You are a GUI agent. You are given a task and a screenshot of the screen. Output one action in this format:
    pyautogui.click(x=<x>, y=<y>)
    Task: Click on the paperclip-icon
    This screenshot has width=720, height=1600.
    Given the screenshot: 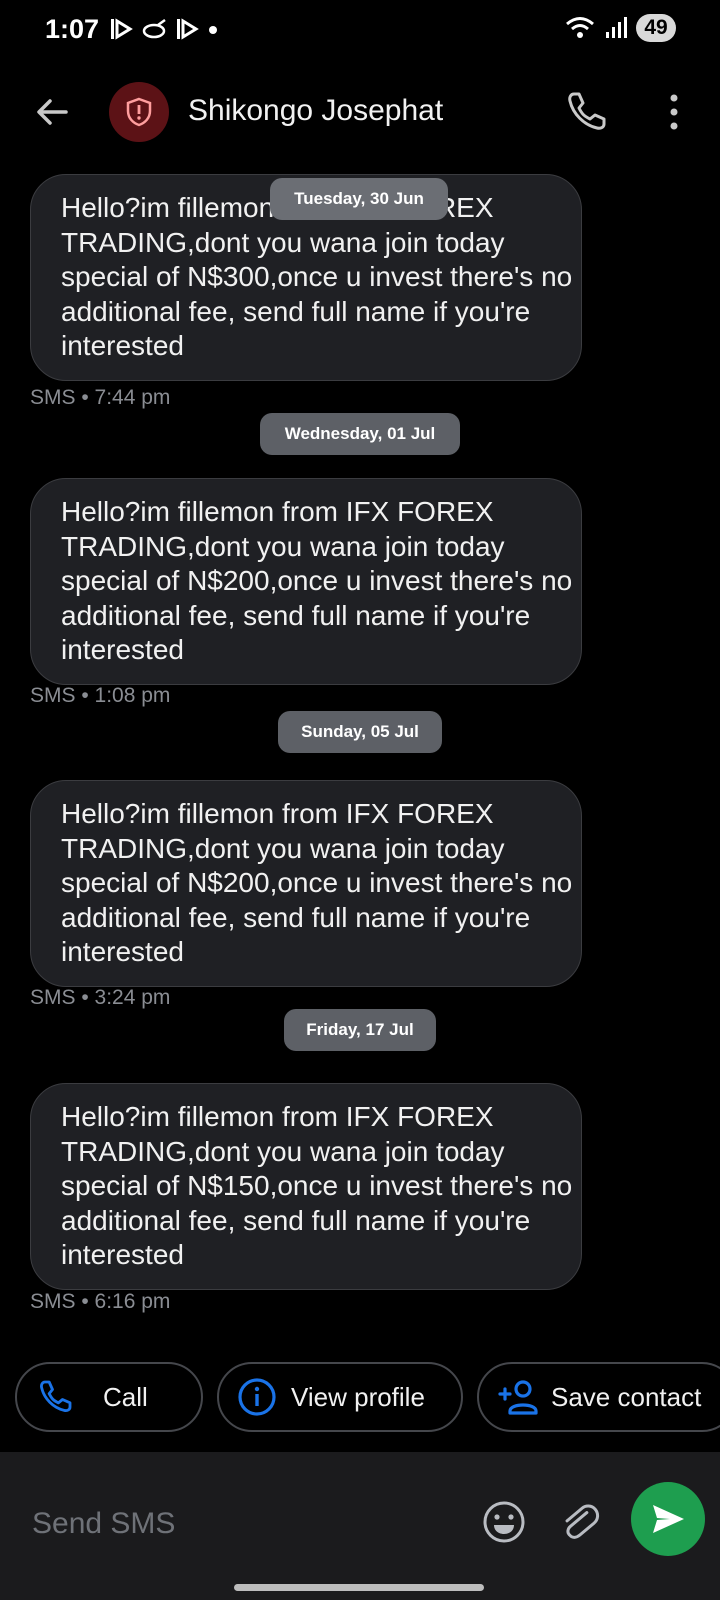 What is the action you would take?
    pyautogui.click(x=580, y=1522)
    